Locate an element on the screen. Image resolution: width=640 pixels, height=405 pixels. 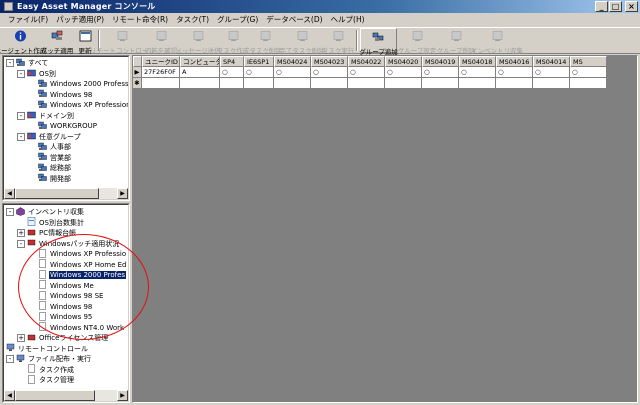
menu-item-1: パッチ適用(P) is located at coordinates (80, 19).